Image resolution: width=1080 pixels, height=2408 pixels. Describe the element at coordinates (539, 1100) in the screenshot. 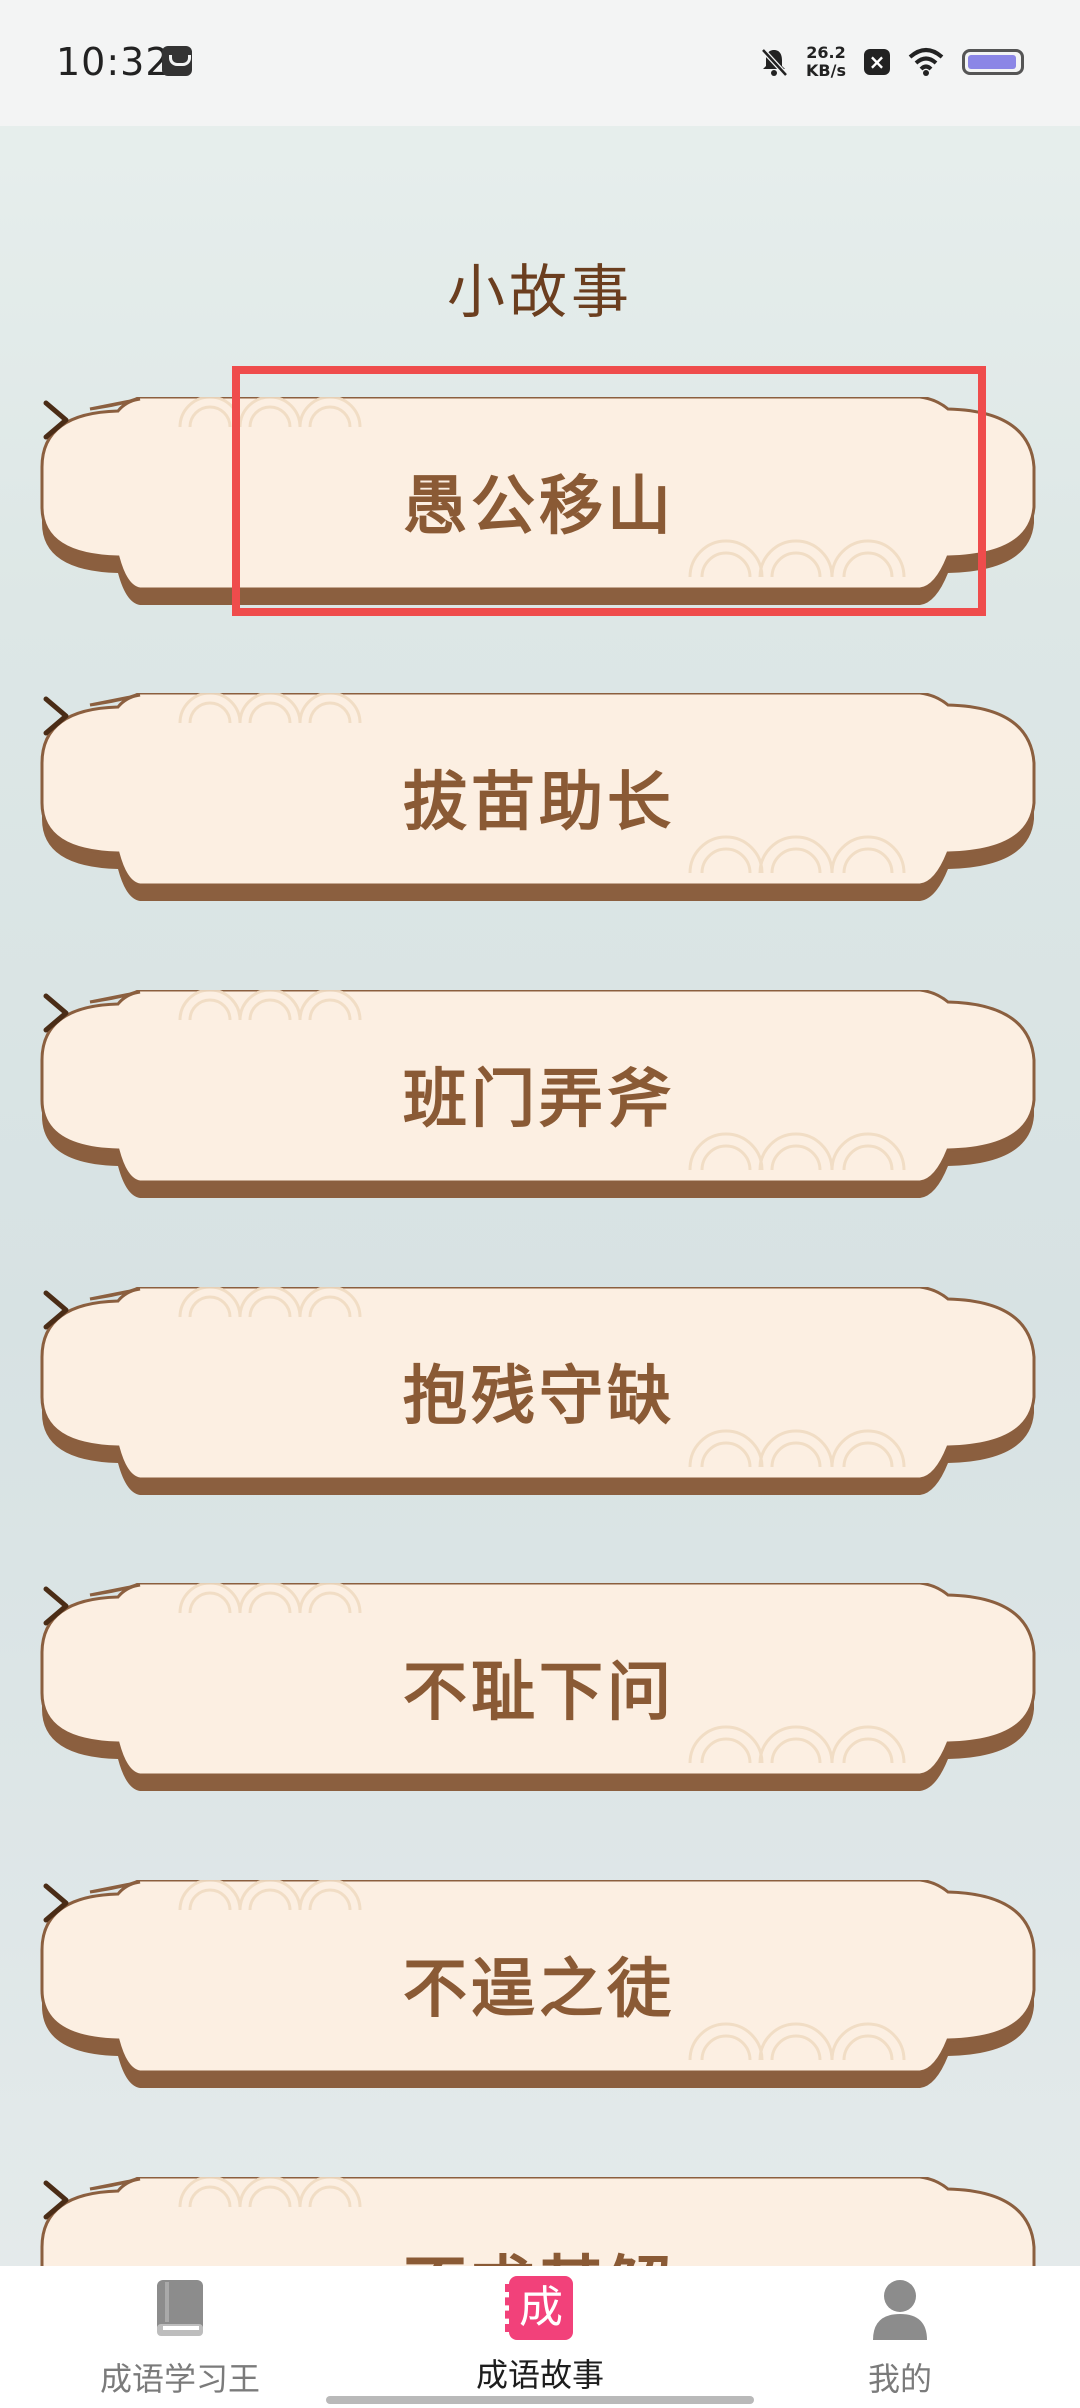

I see `story-title: 班门弄斧` at that location.